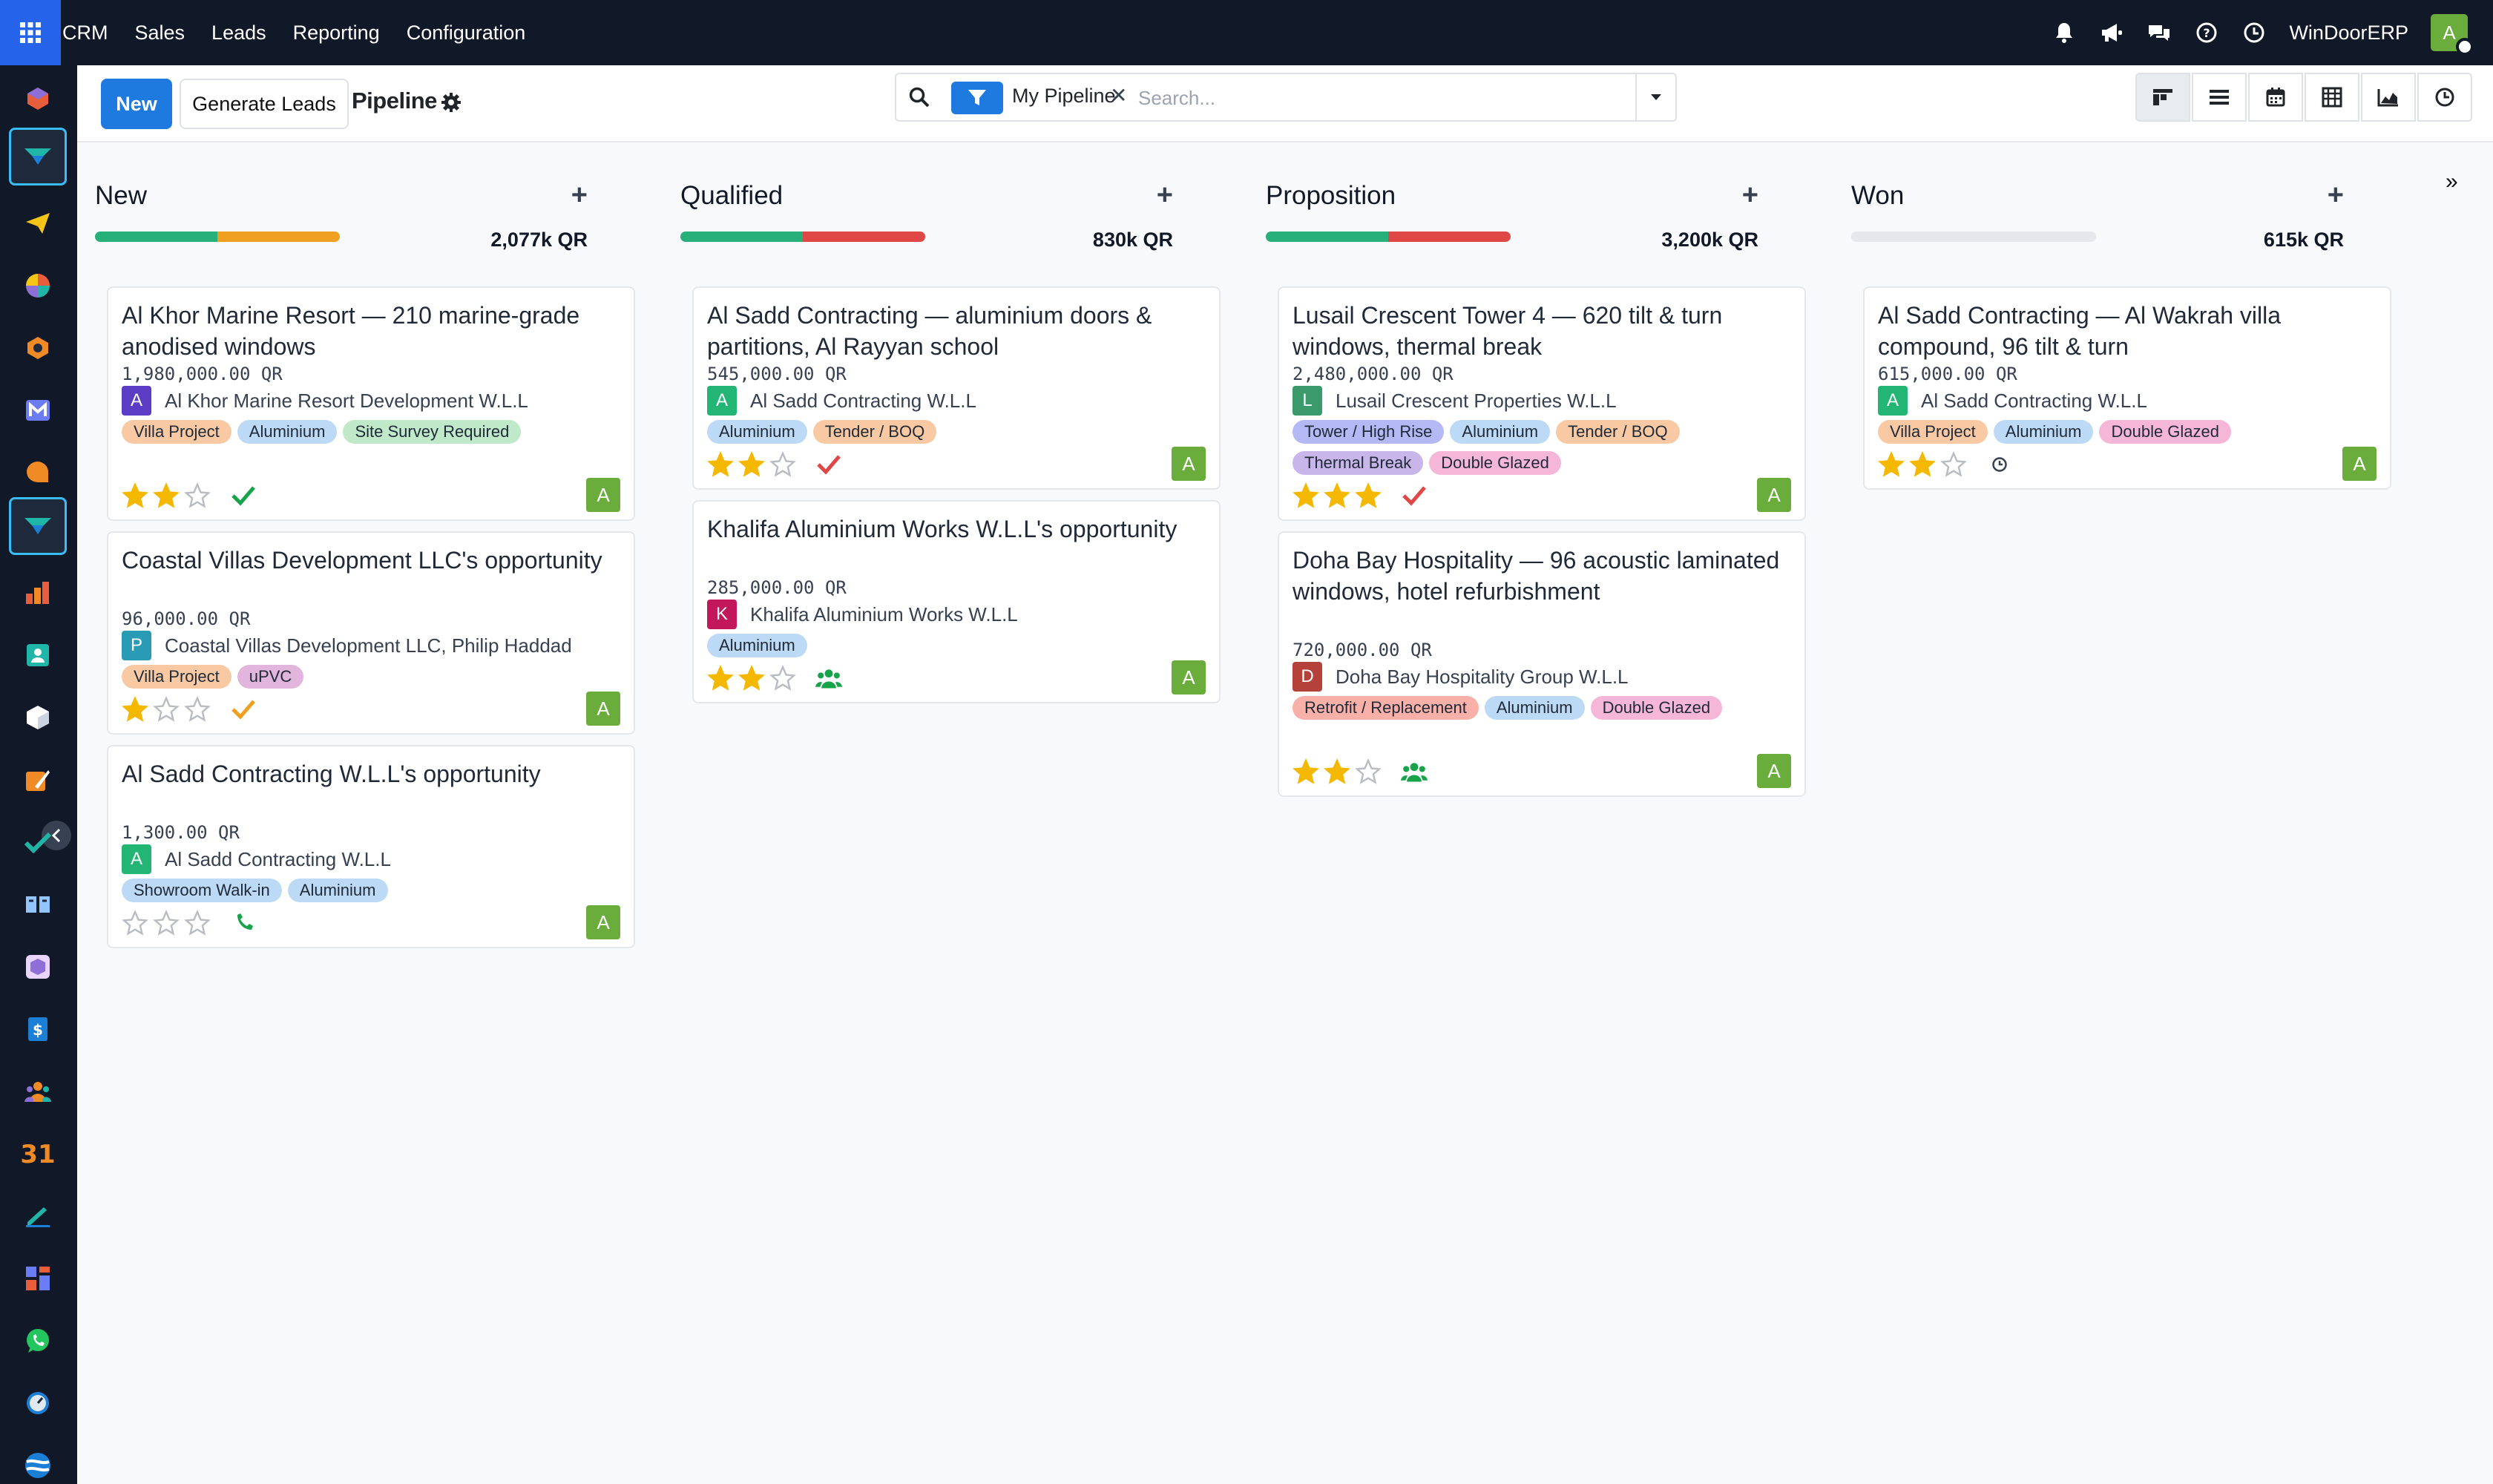 This screenshot has width=2493, height=1484. What do you see at coordinates (336, 33) in the screenshot?
I see `menu-reporting: Reporting` at bounding box center [336, 33].